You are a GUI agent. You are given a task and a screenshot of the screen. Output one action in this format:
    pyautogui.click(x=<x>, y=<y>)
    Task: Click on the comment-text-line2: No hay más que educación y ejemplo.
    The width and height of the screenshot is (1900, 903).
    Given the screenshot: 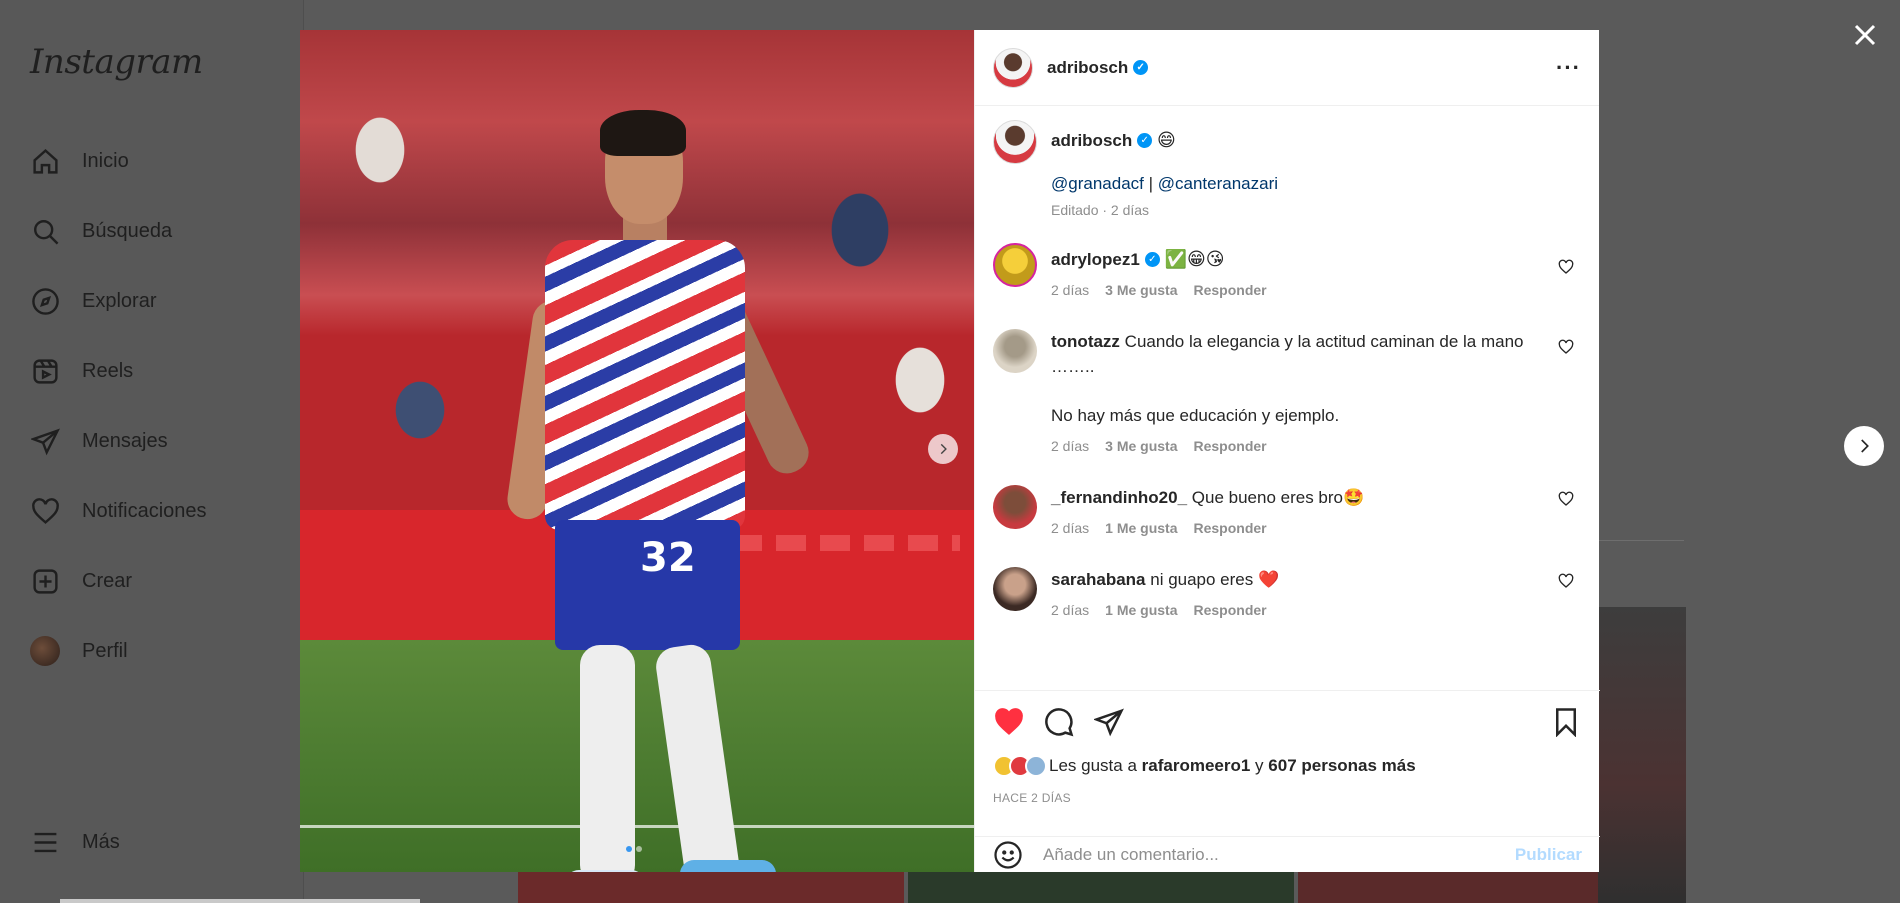 What is the action you would take?
    pyautogui.click(x=1195, y=415)
    